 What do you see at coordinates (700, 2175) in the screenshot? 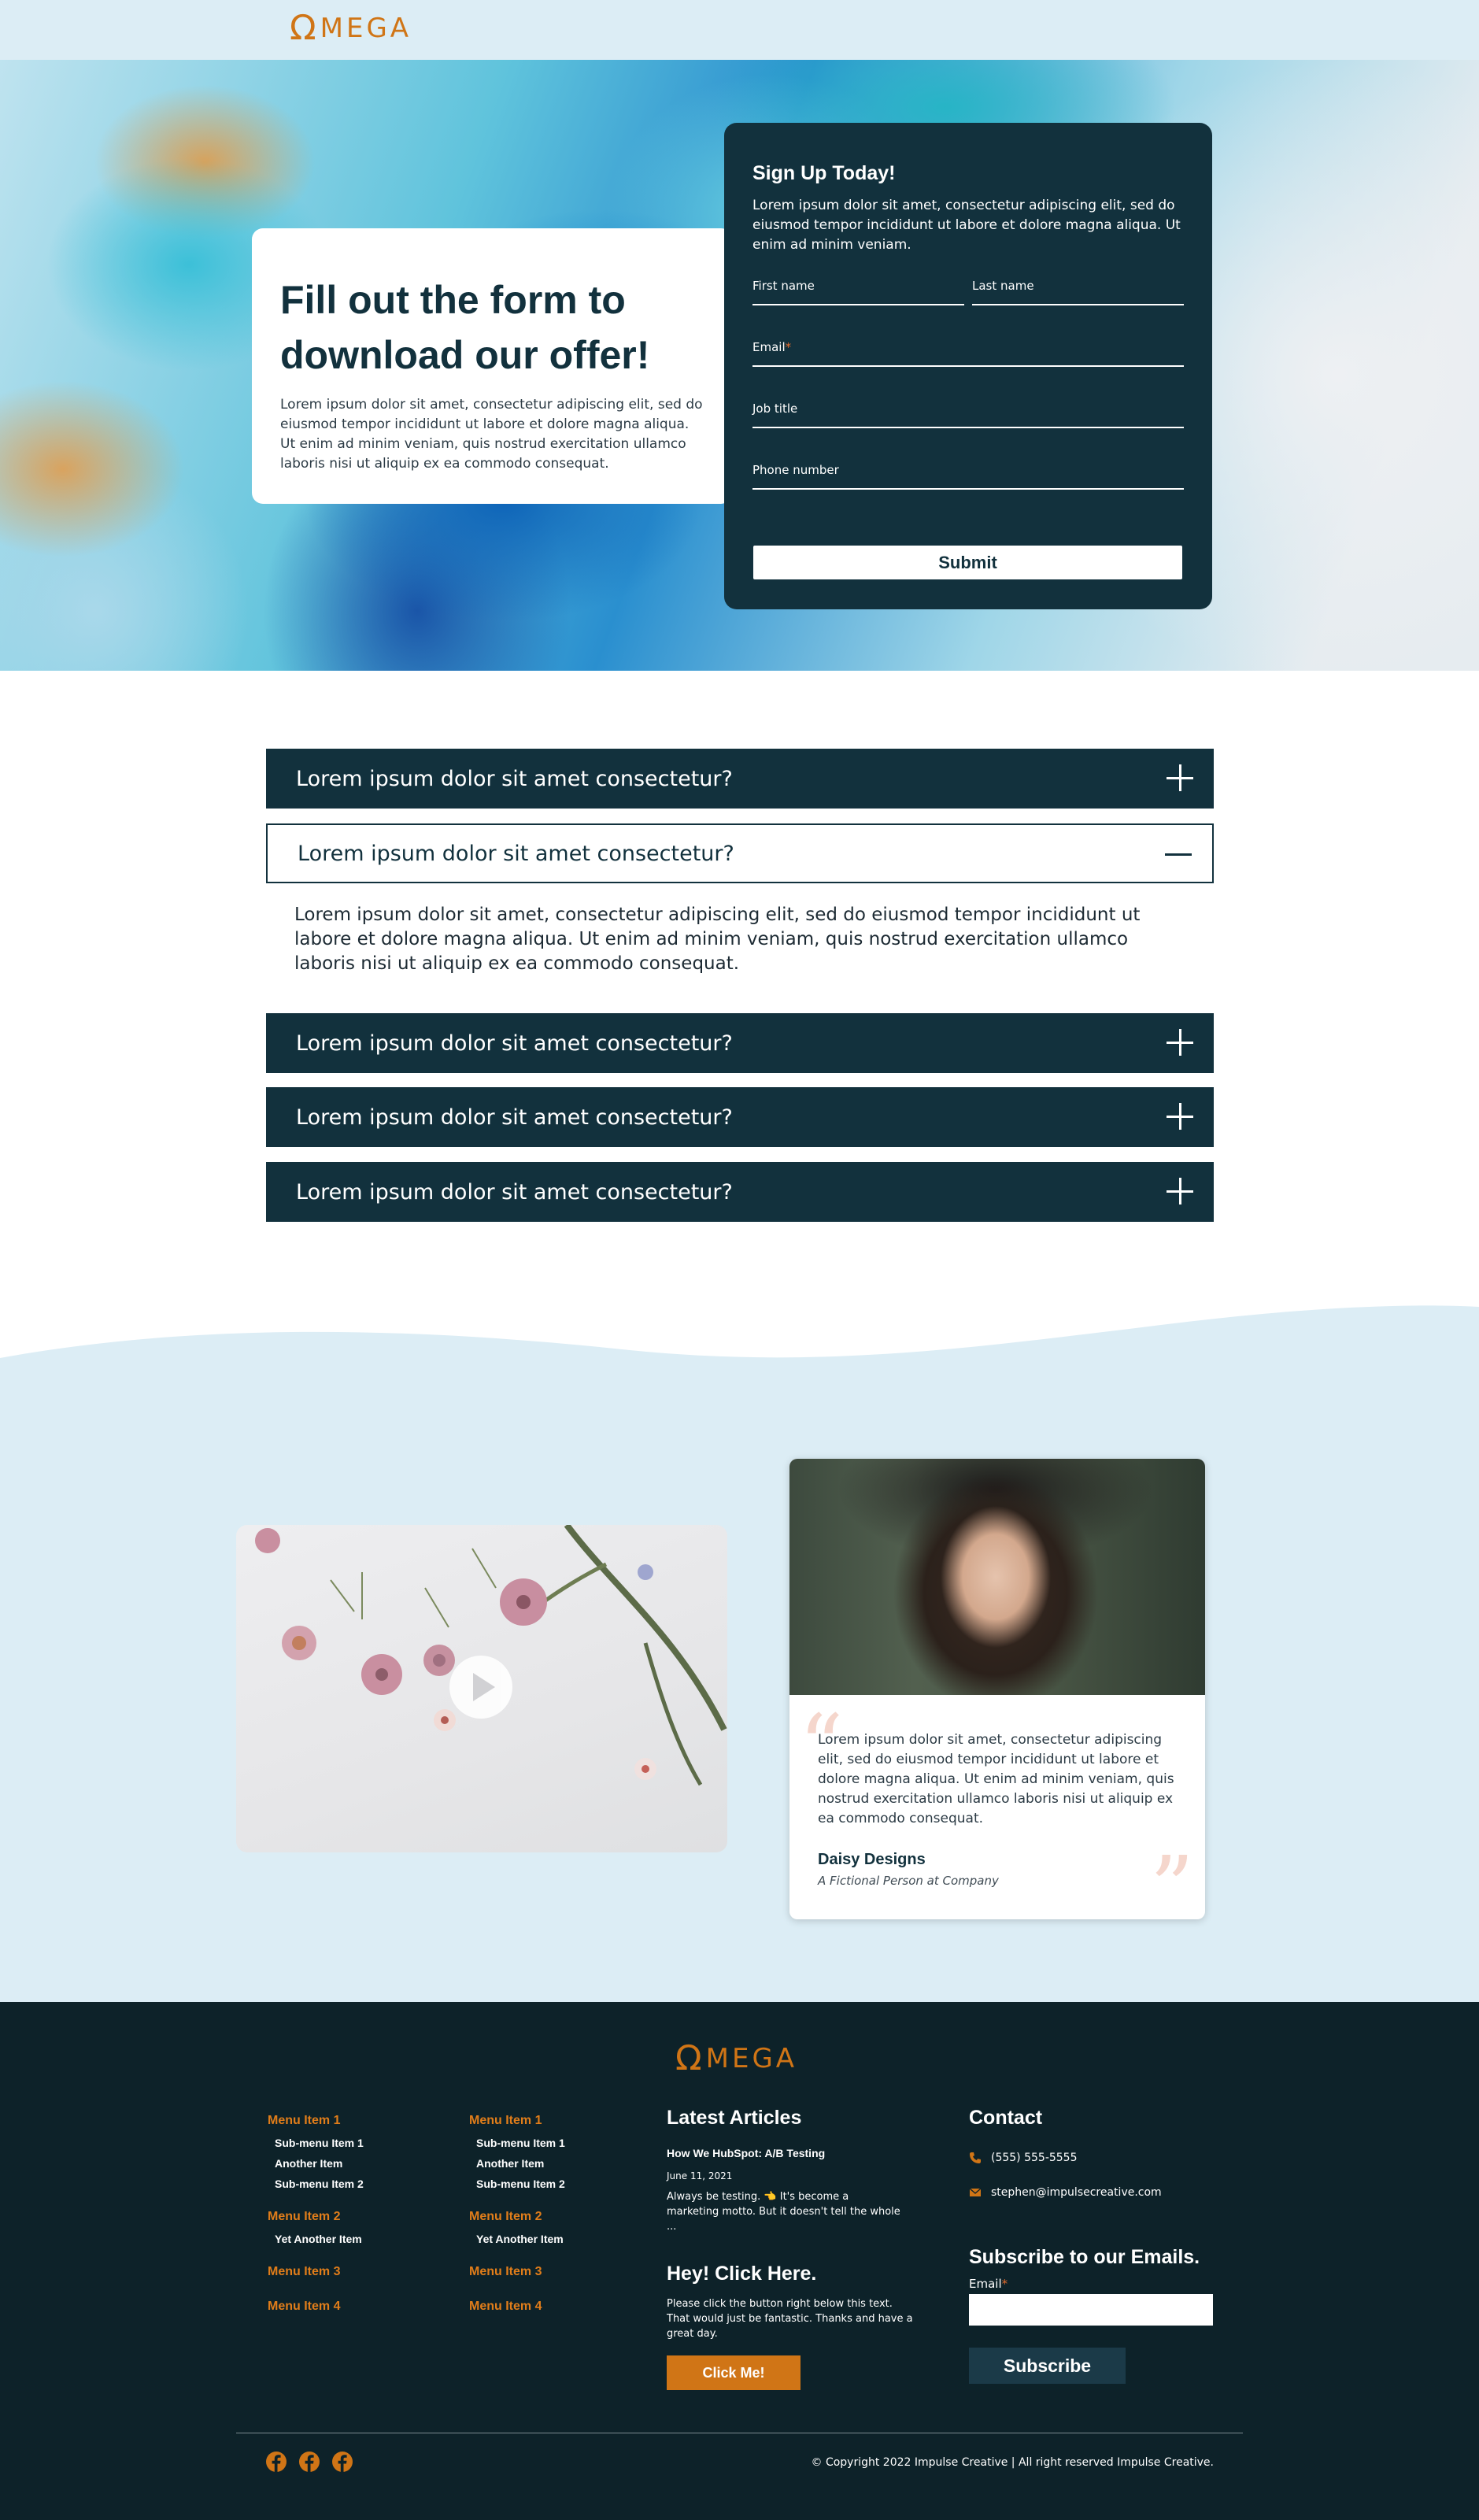
I see `article-date: June 11, 2021` at bounding box center [700, 2175].